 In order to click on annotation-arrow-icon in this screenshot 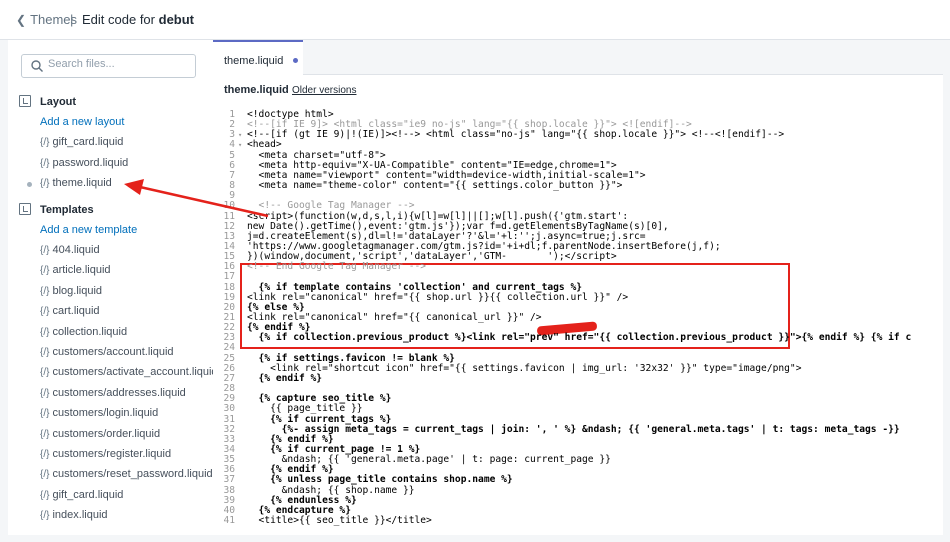, I will do `click(196, 198)`.